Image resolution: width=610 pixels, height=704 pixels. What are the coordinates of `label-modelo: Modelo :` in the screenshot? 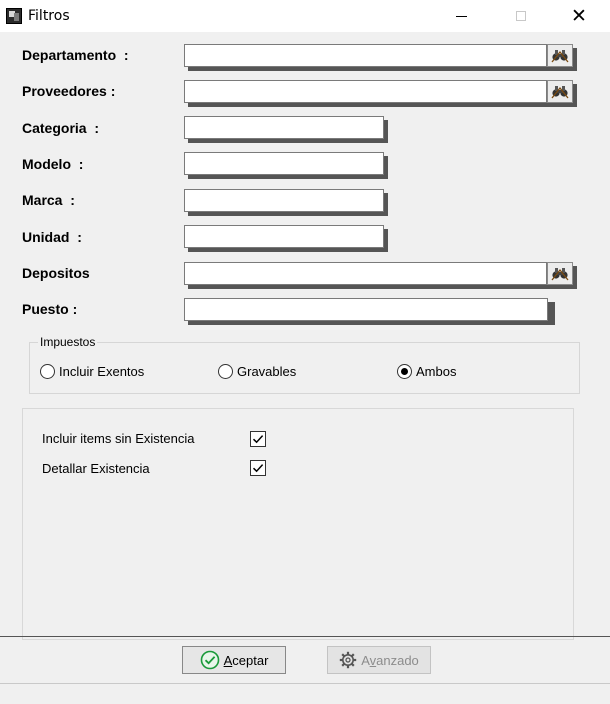 It's located at (53, 164).